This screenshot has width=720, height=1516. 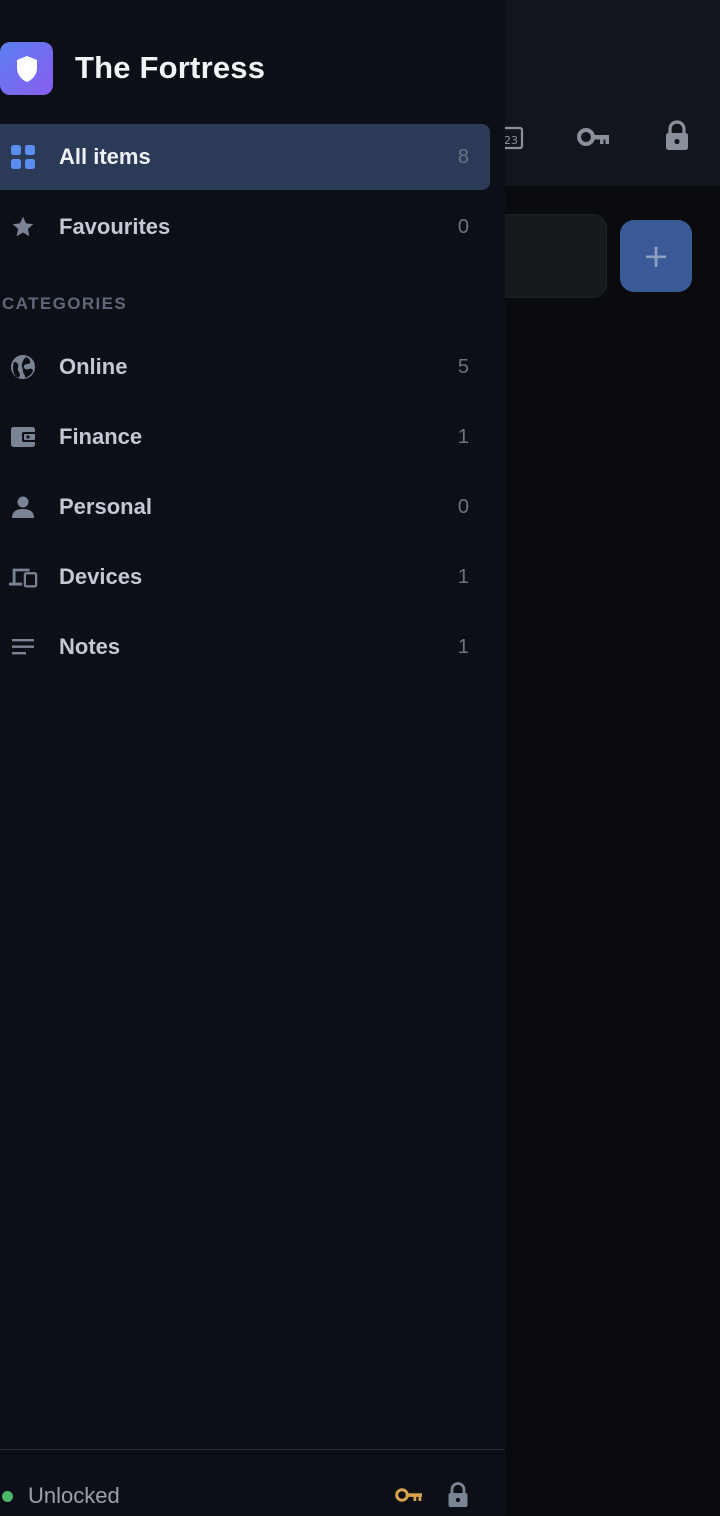 I want to click on footer-divider, so click(x=252, y=1449).